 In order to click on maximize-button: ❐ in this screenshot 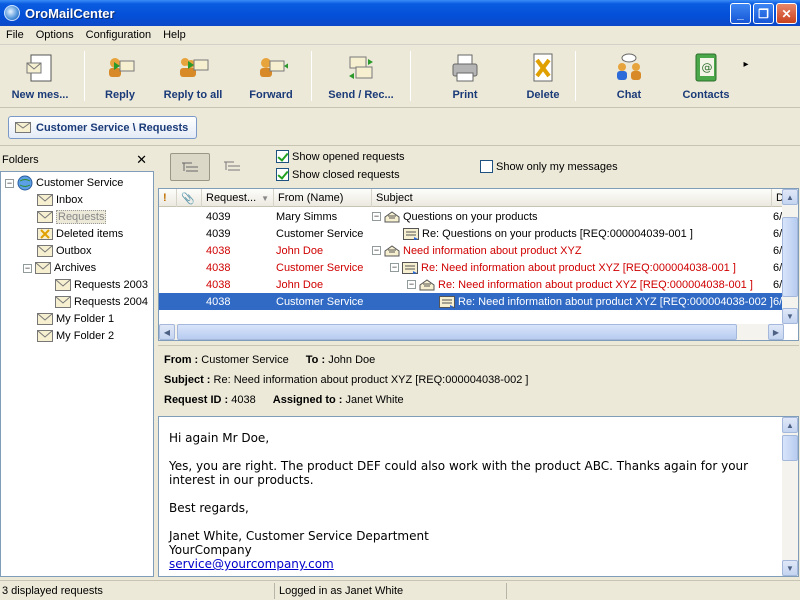, I will do `click(763, 13)`.